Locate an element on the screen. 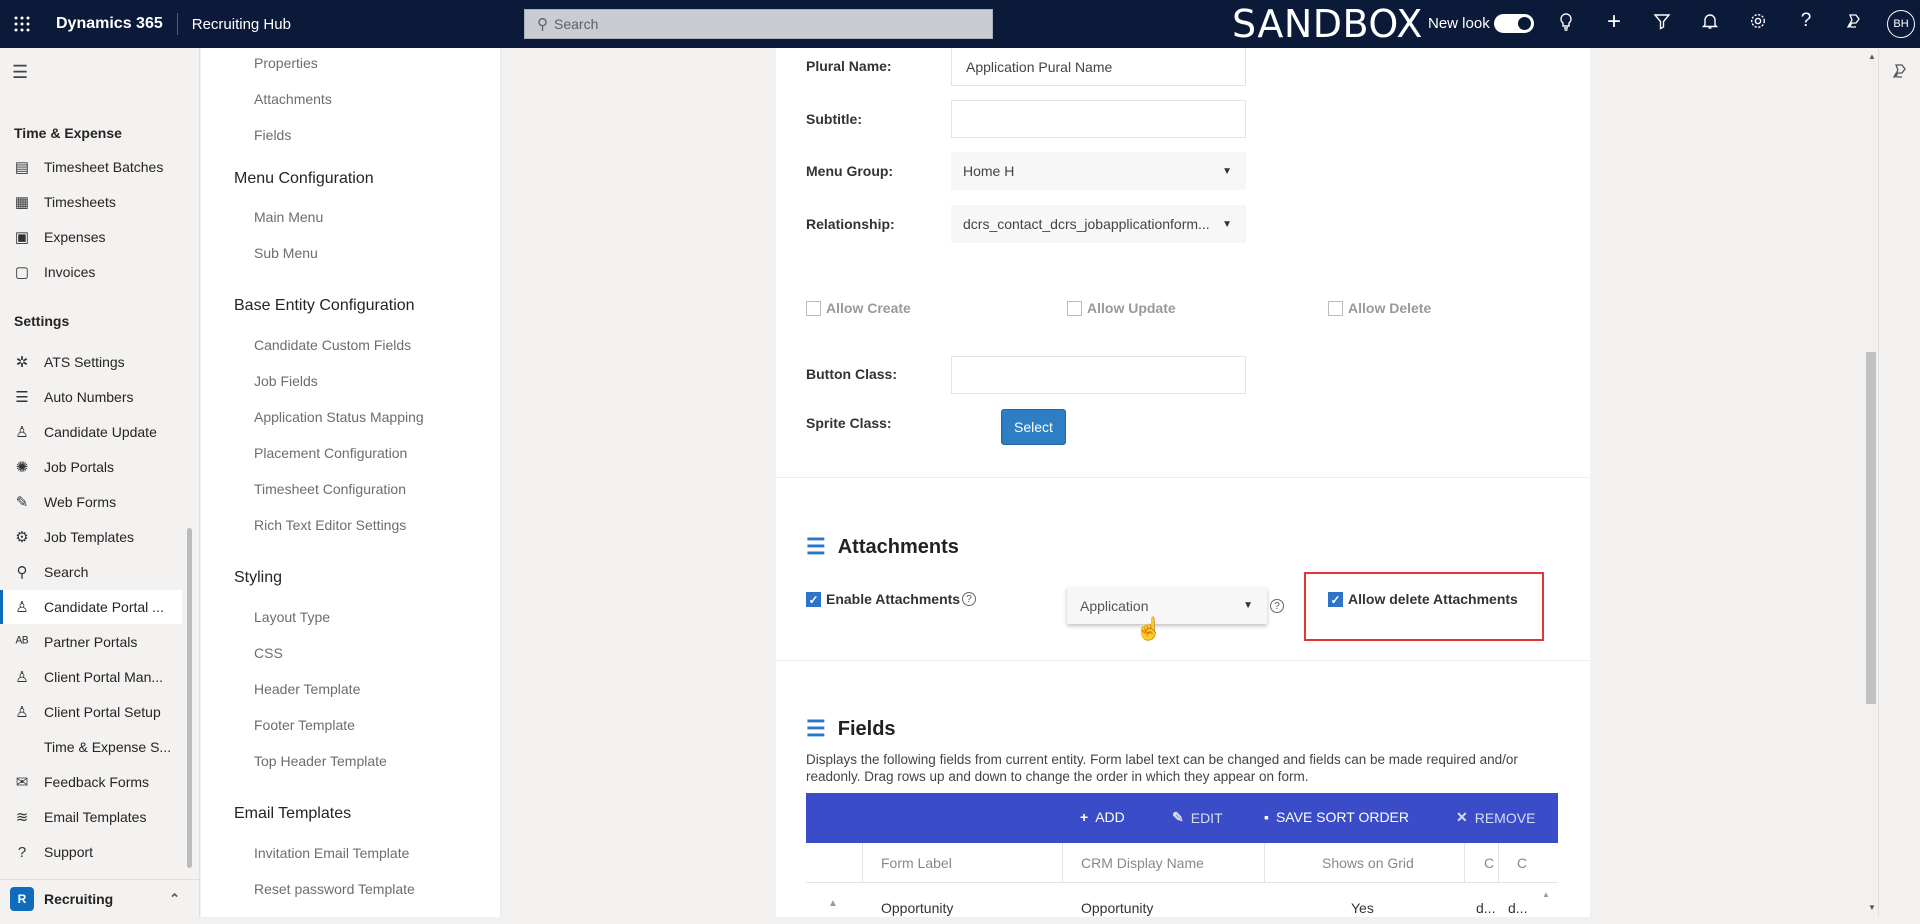  sidebar-item-timesheets: ▦ Timesheets is located at coordinates (91, 202).